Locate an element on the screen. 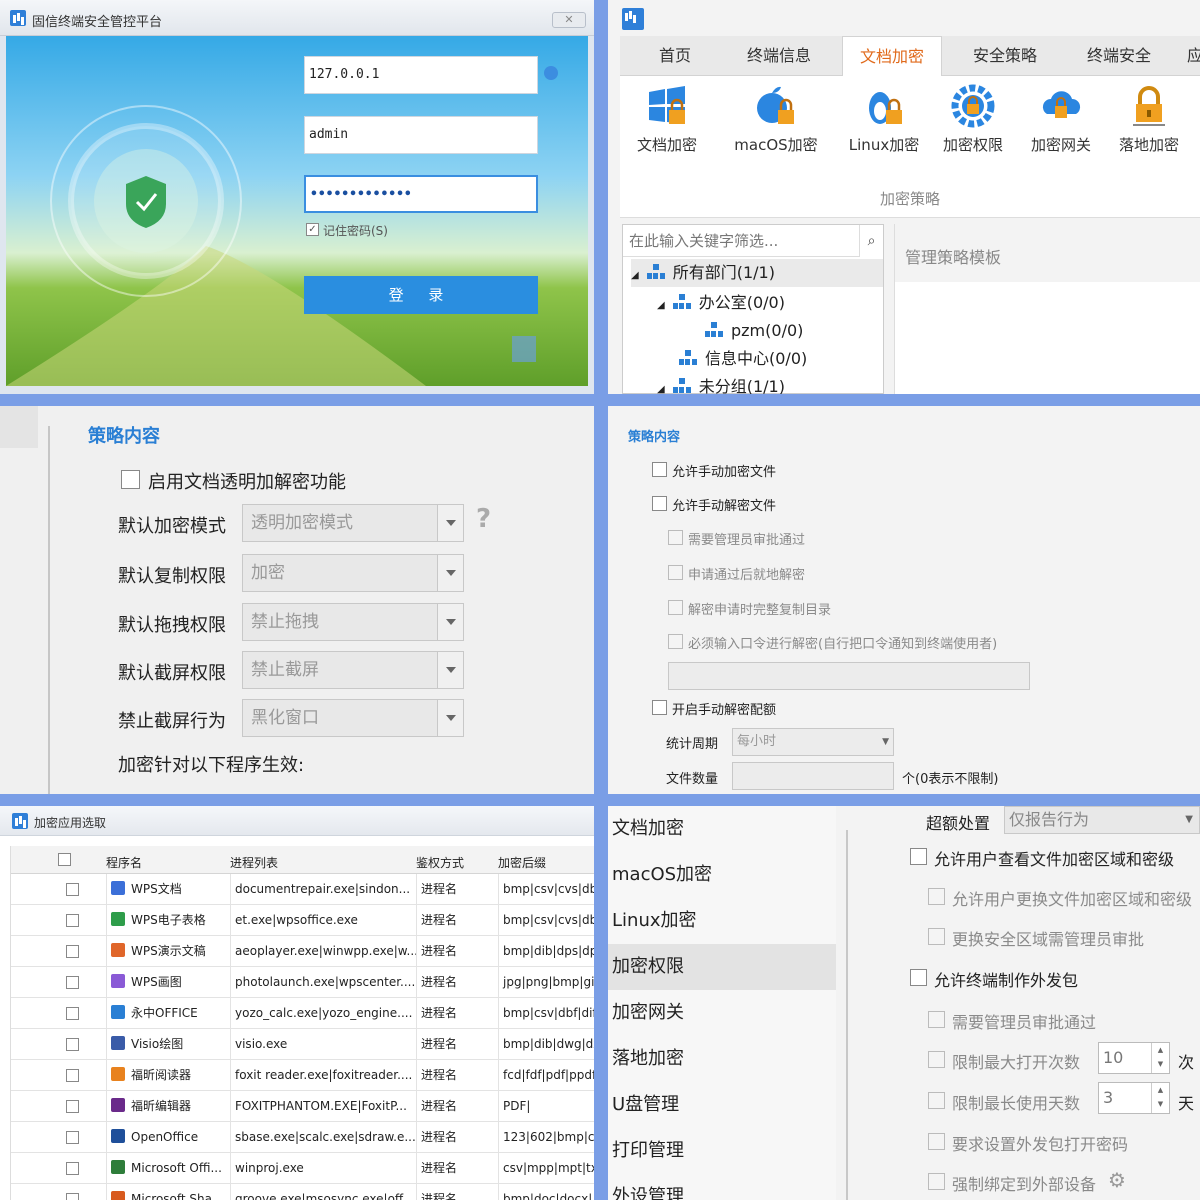 Image resolution: width=1200 pixels, height=1200 pixels. ribbon-encrypt-permission-button: 加密权限 is located at coordinates (973, 119).